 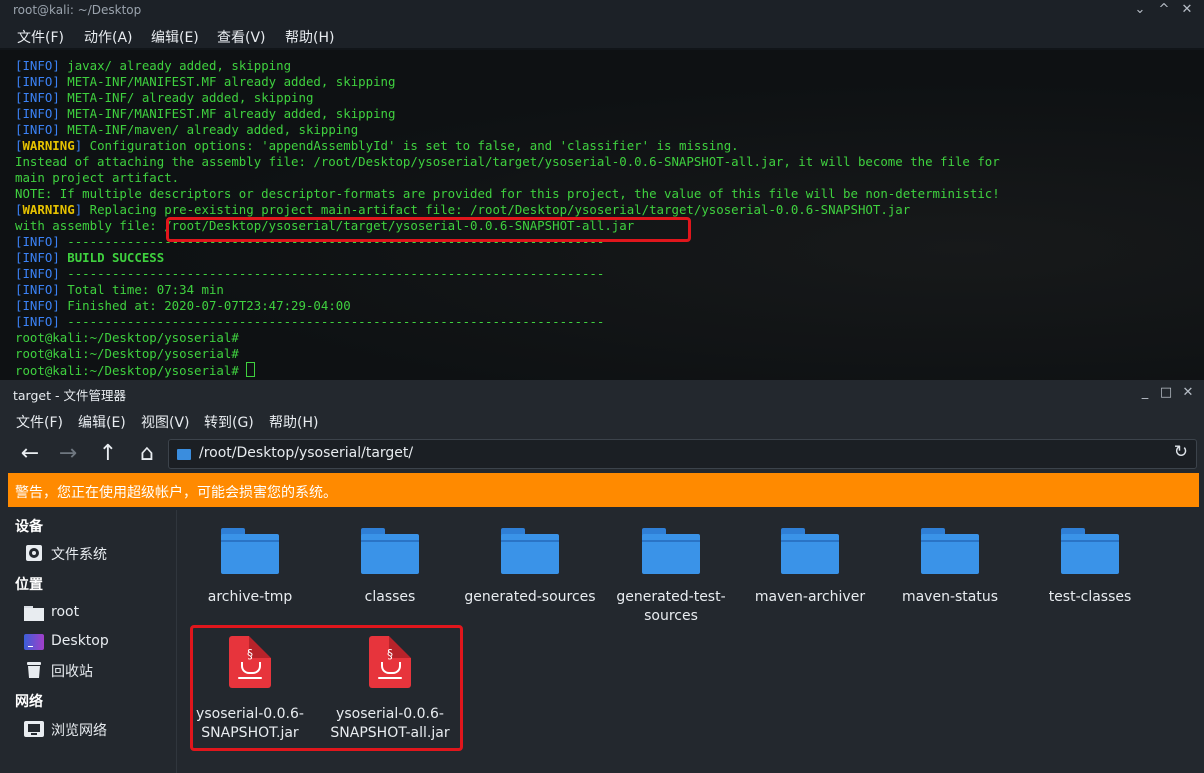 What do you see at coordinates (326, 688) in the screenshot?
I see `highlight-box-jars` at bounding box center [326, 688].